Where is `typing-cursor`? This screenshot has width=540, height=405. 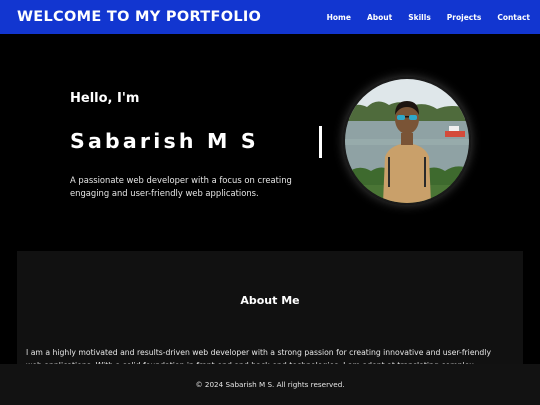
typing-cursor is located at coordinates (320, 142).